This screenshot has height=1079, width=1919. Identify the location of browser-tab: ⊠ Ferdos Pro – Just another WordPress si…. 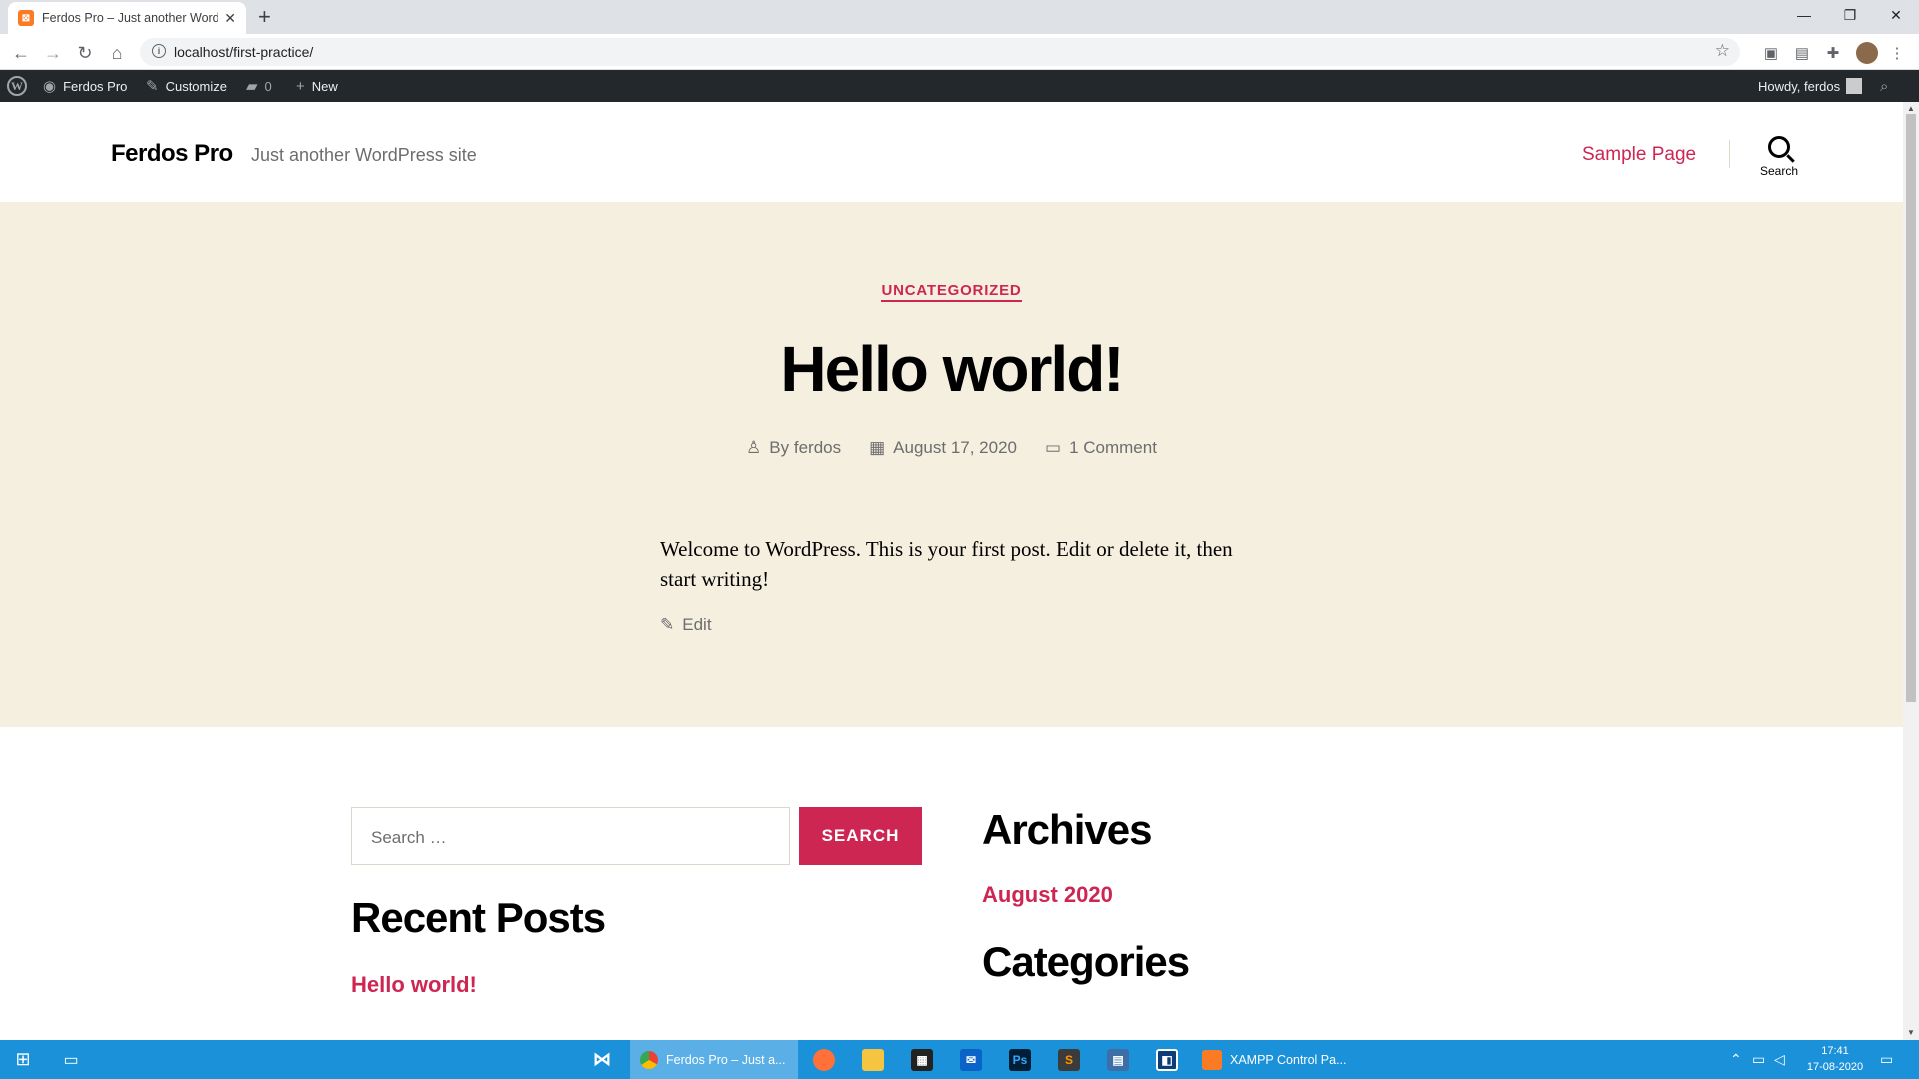
(127, 18).